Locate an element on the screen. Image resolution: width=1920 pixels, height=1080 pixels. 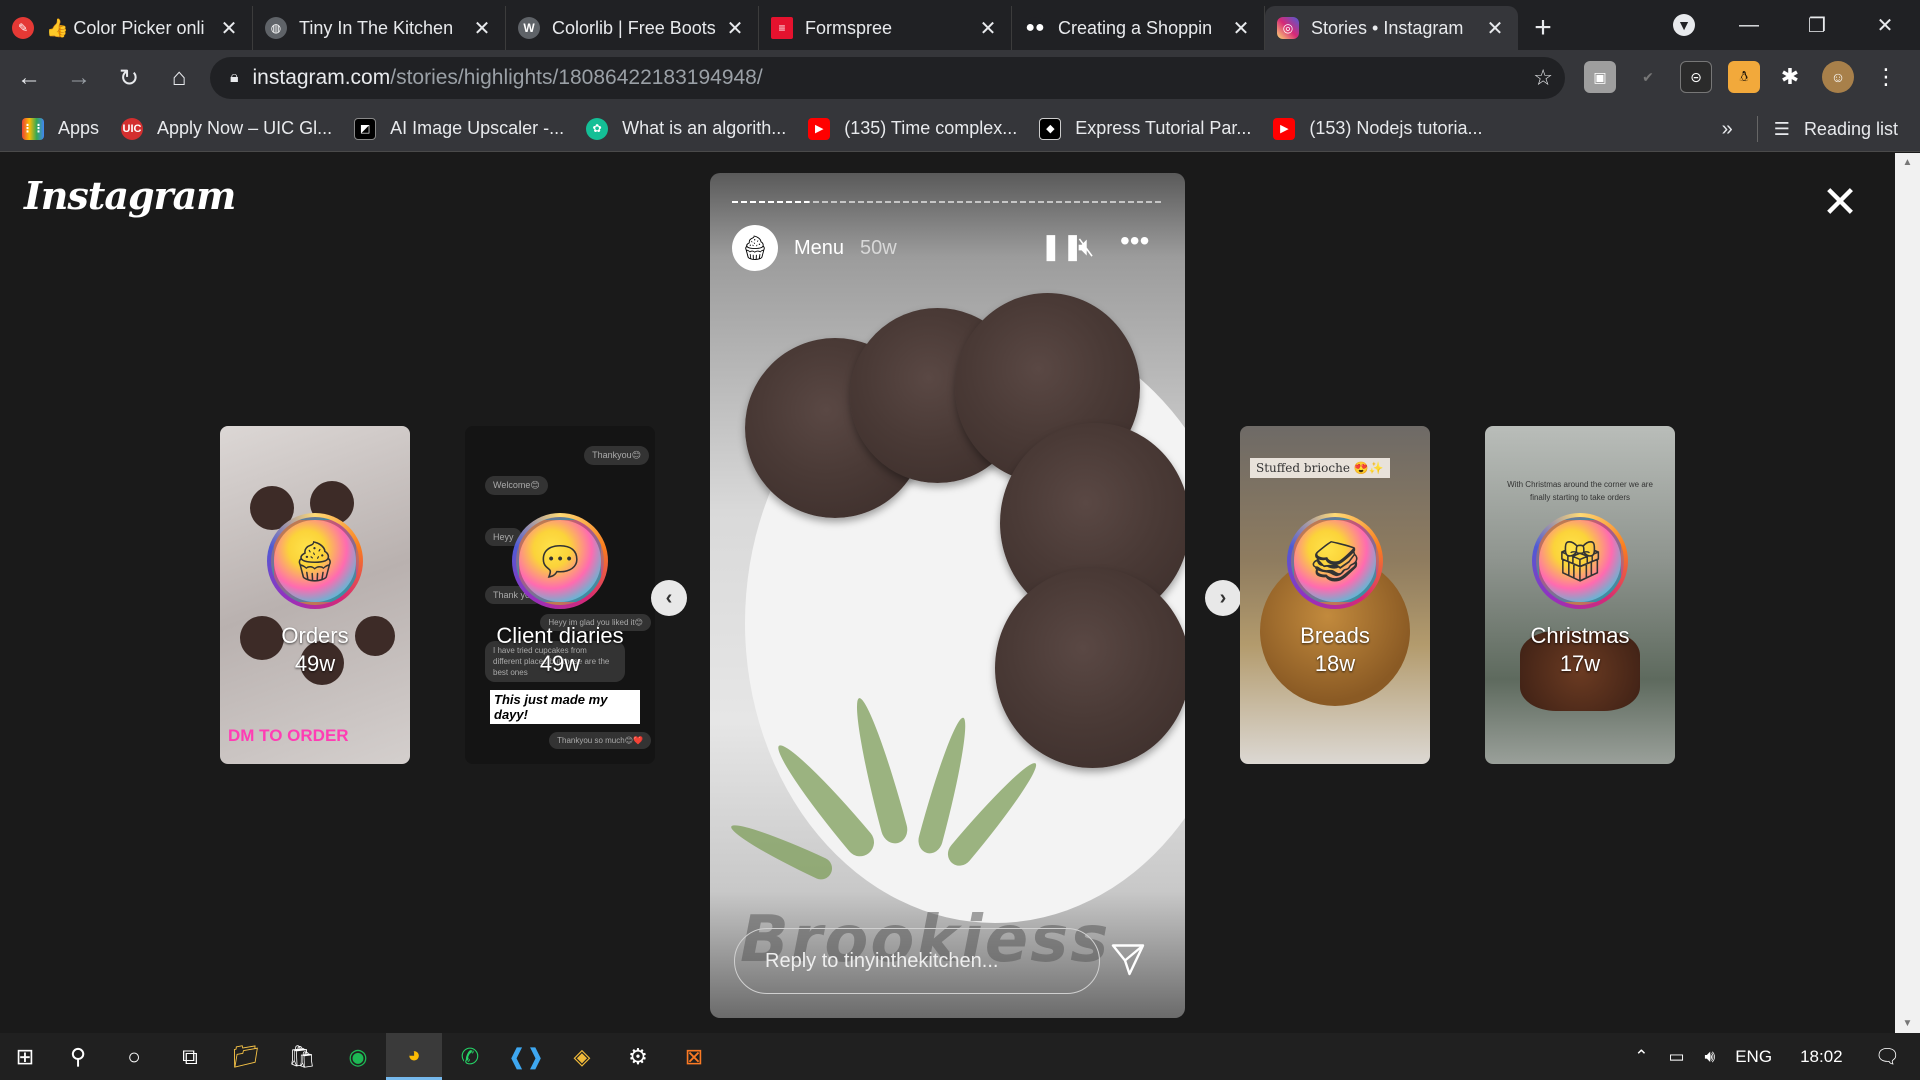
highlight-quote: This just made my dayy! is located at coordinates (565, 707).